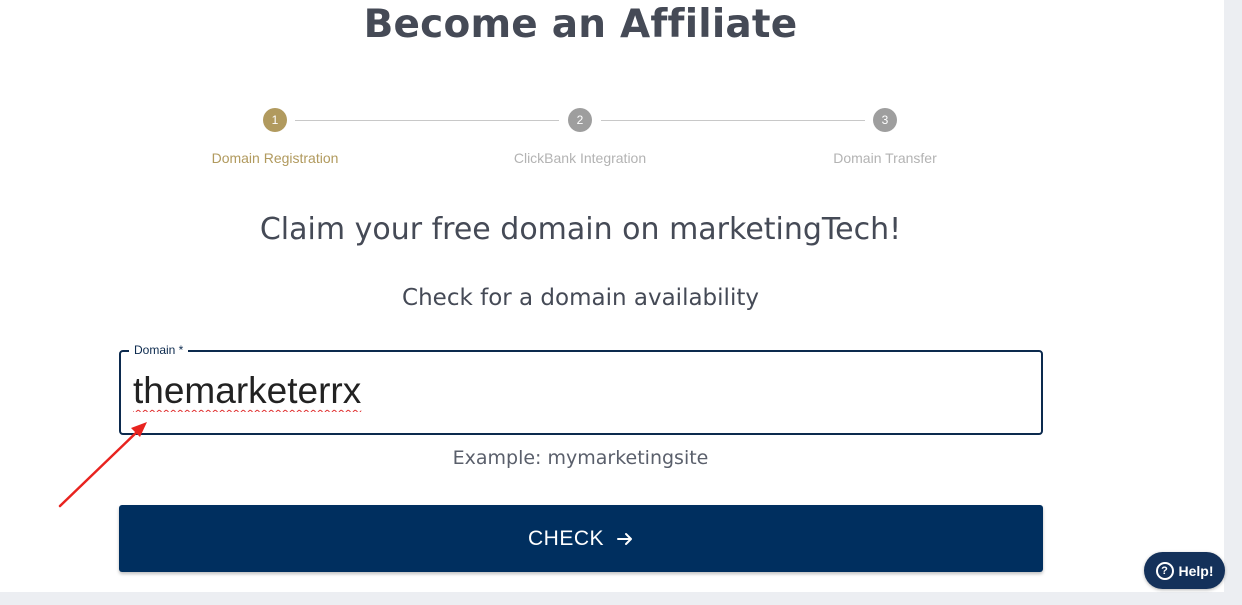 The image size is (1242, 605). I want to click on check-button-label: CHECK, so click(565, 538).